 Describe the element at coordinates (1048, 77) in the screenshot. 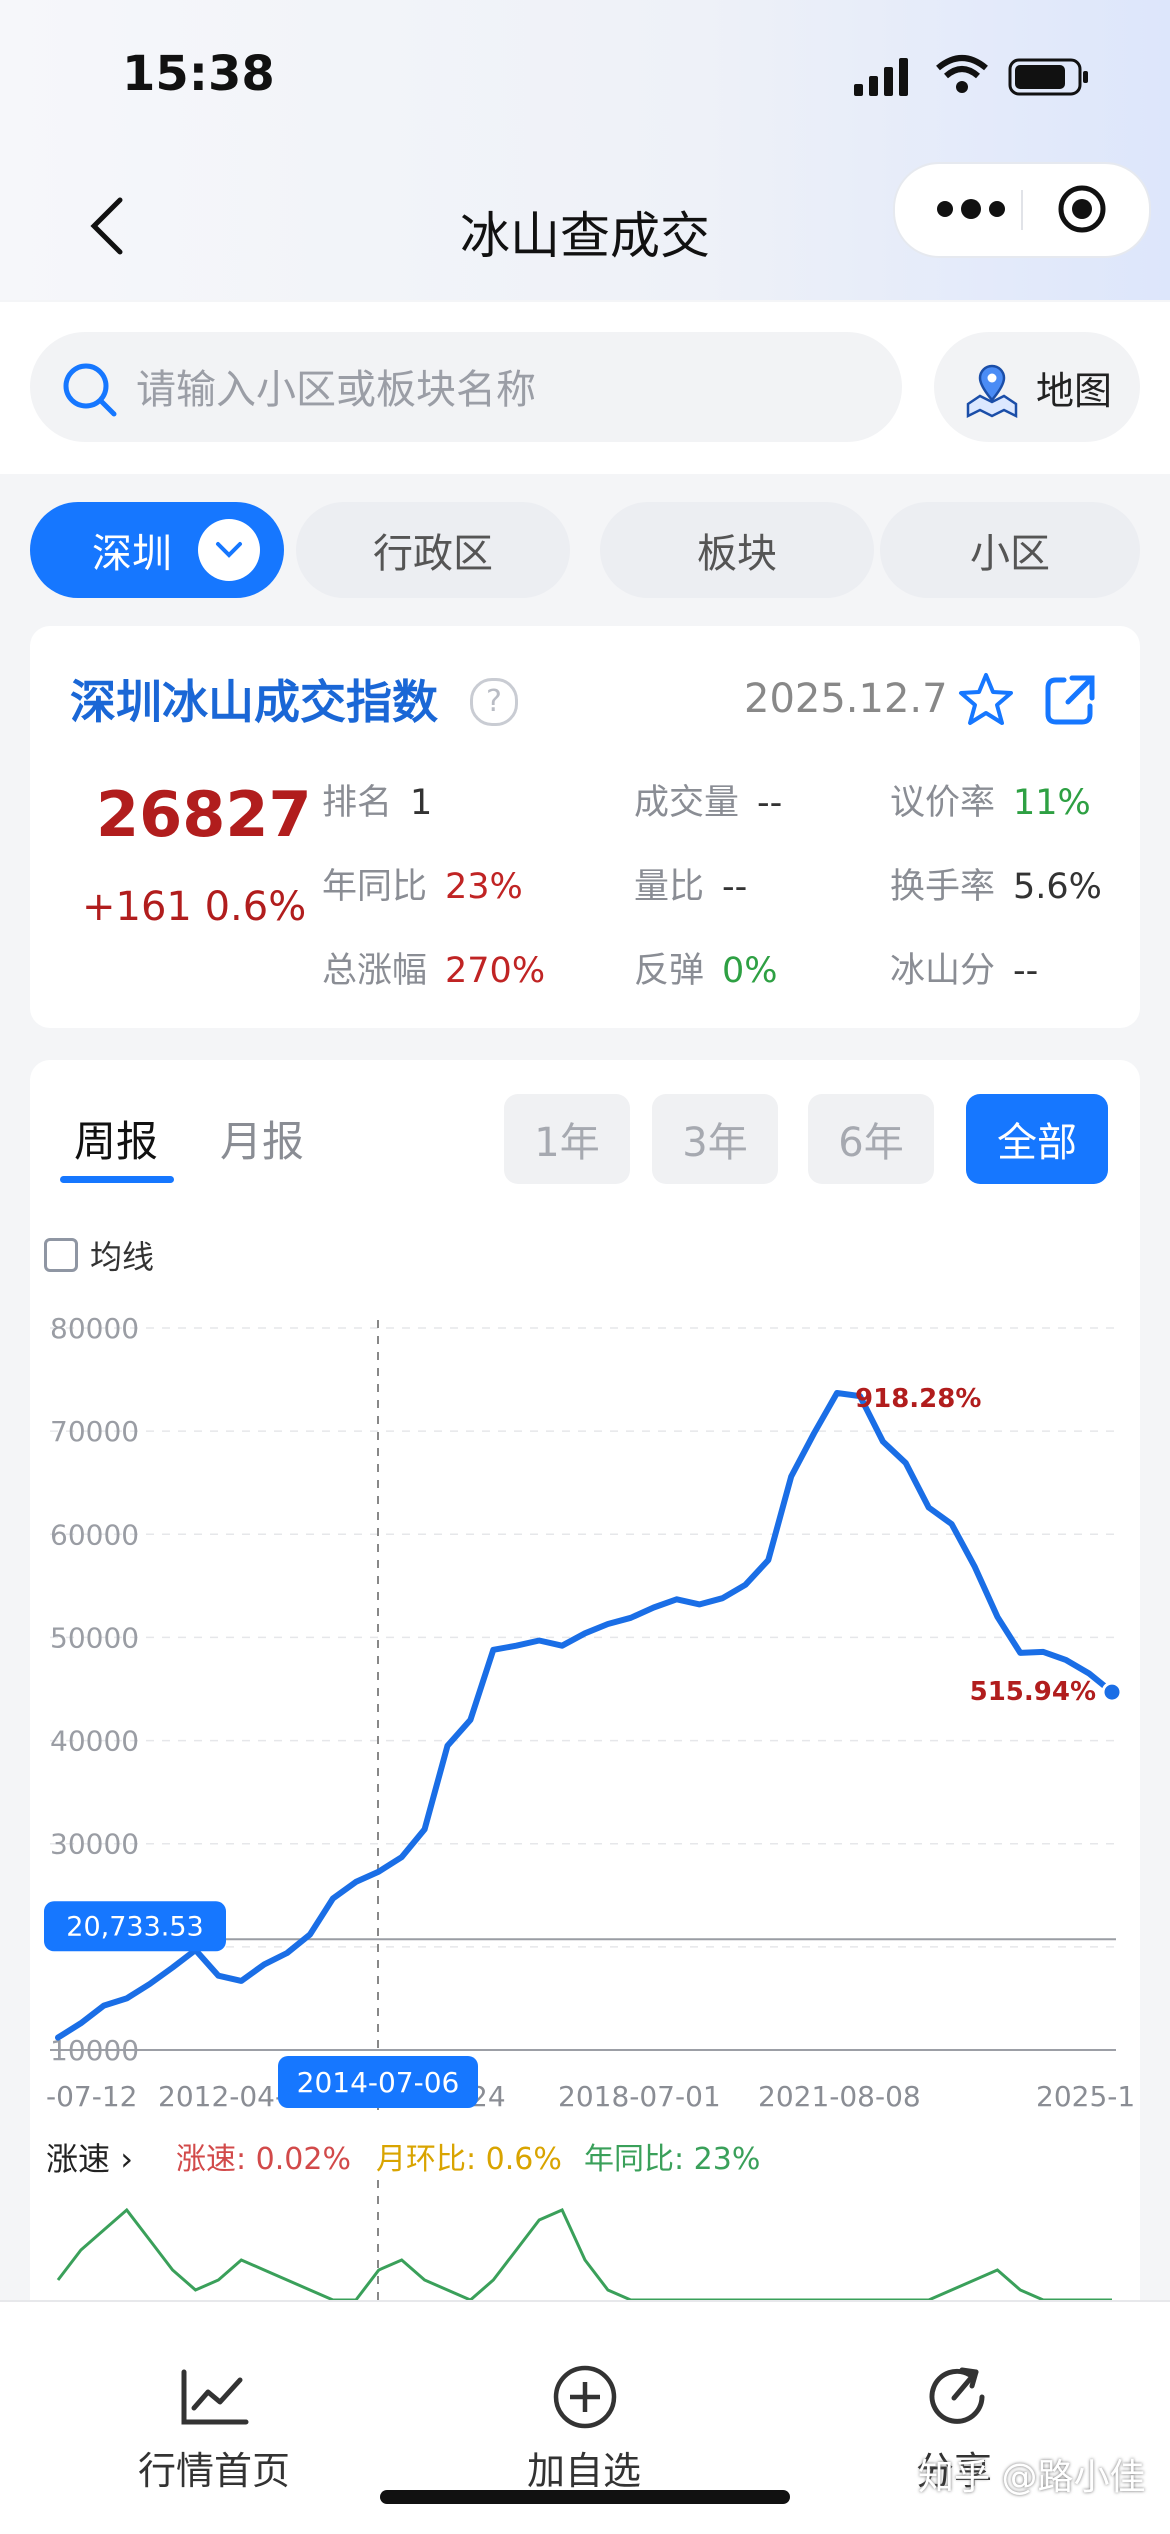

I see `battery-icon` at that location.